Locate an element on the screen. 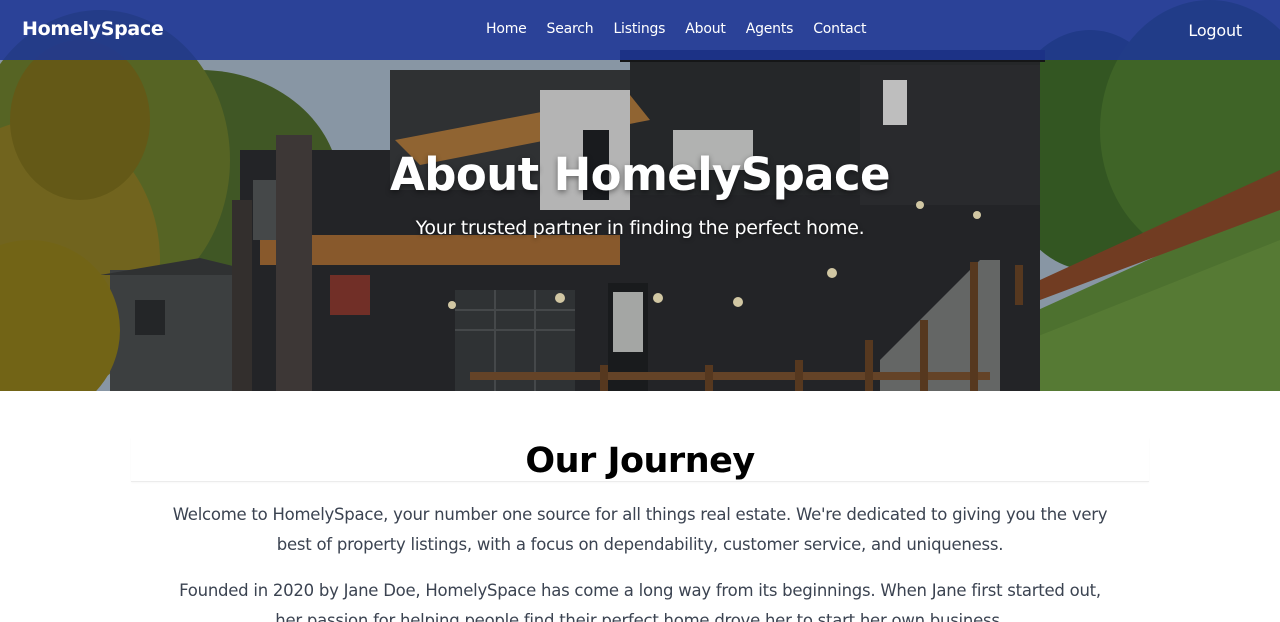 Image resolution: width=1280 pixels, height=622 pixels. logout-link: Logout is located at coordinates (1215, 30).